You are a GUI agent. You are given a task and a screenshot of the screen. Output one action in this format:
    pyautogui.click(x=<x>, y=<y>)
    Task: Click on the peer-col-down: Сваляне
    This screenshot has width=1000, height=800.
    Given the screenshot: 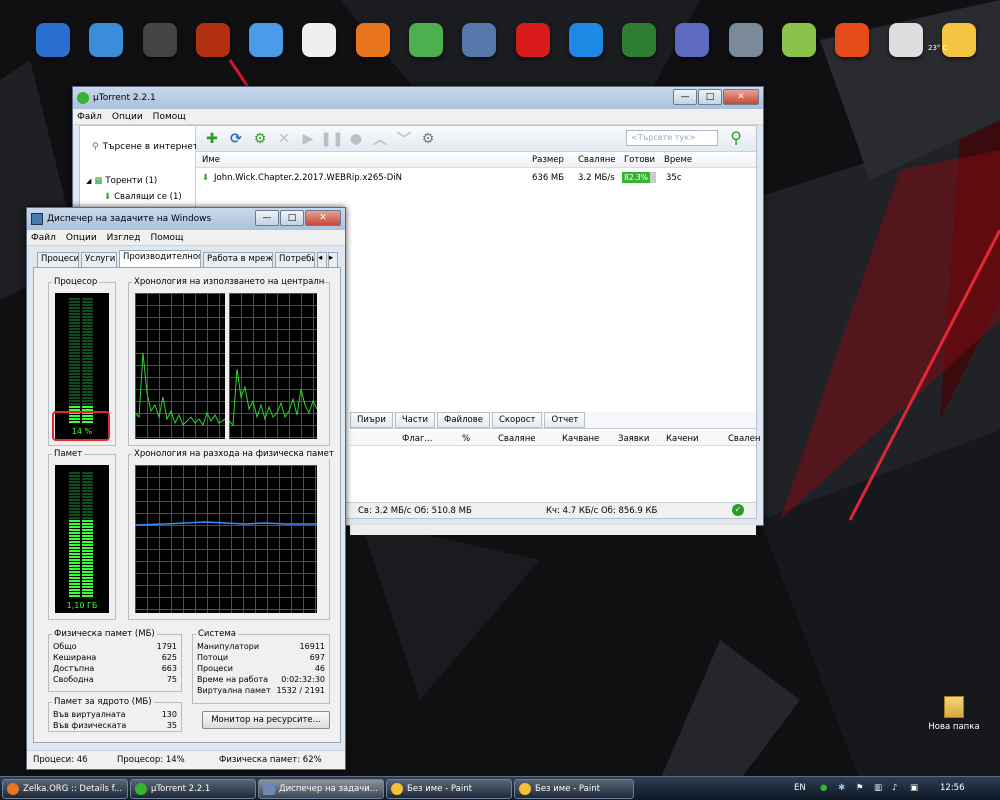 What is the action you would take?
    pyautogui.click(x=517, y=439)
    